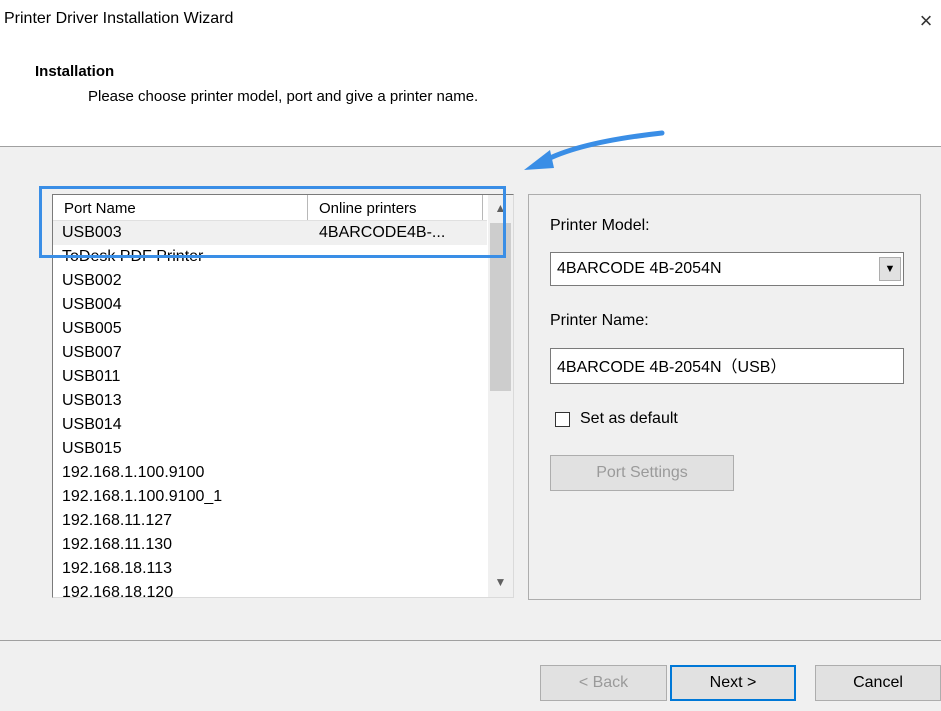 This screenshot has width=941, height=711. I want to click on window-title: Printer Driver Installation Wizard, so click(119, 18).